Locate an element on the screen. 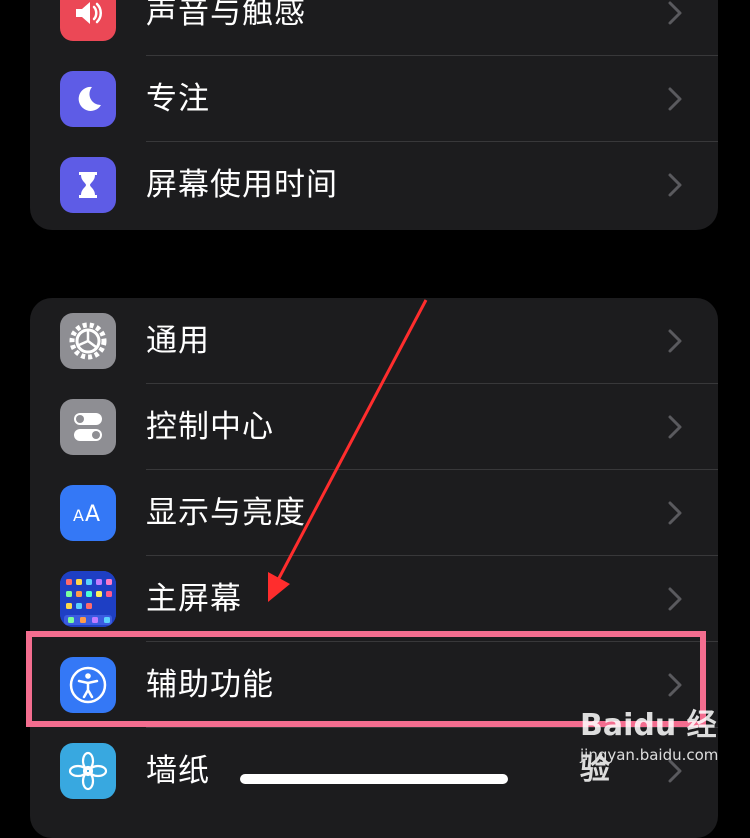  row-label: 显示与亮度 is located at coordinates (226, 513).